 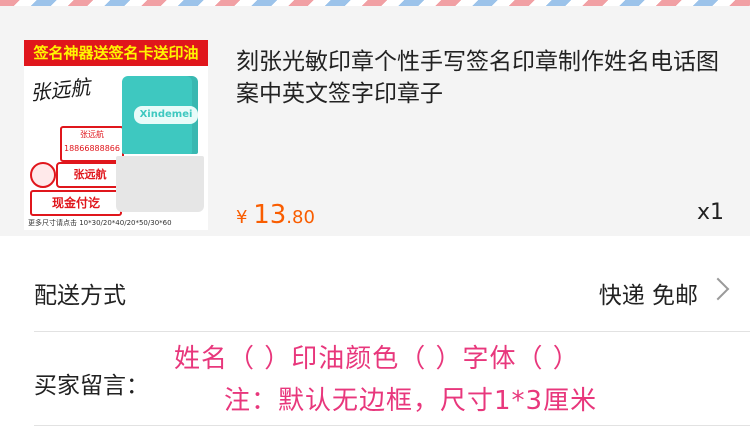 What do you see at coordinates (242, 217) in the screenshot?
I see `price-symbol: ¥` at bounding box center [242, 217].